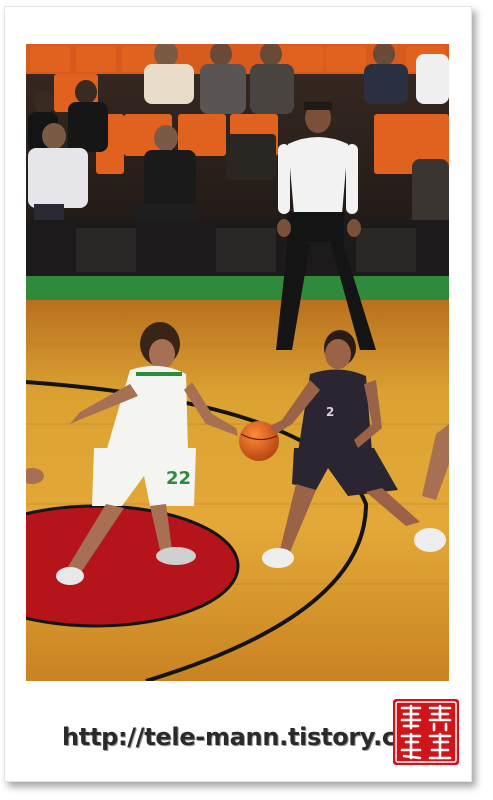 The height and width of the screenshot is (800, 493). What do you see at coordinates (330, 412) in the screenshot?
I see `dark-jersey-number: 2` at bounding box center [330, 412].